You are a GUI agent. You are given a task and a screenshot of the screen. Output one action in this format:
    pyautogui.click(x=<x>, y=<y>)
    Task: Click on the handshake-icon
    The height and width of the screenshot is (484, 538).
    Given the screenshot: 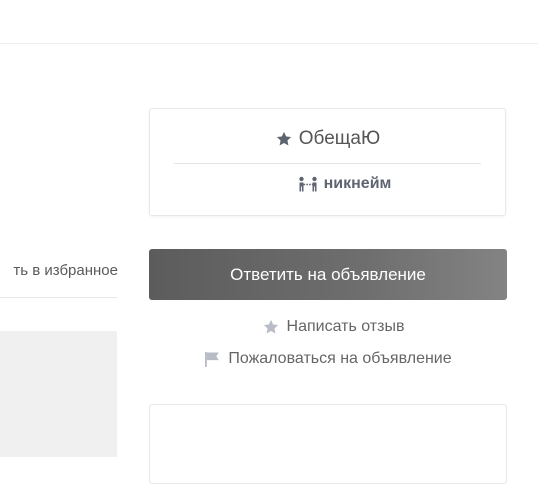 What is the action you would take?
    pyautogui.click(x=307, y=184)
    